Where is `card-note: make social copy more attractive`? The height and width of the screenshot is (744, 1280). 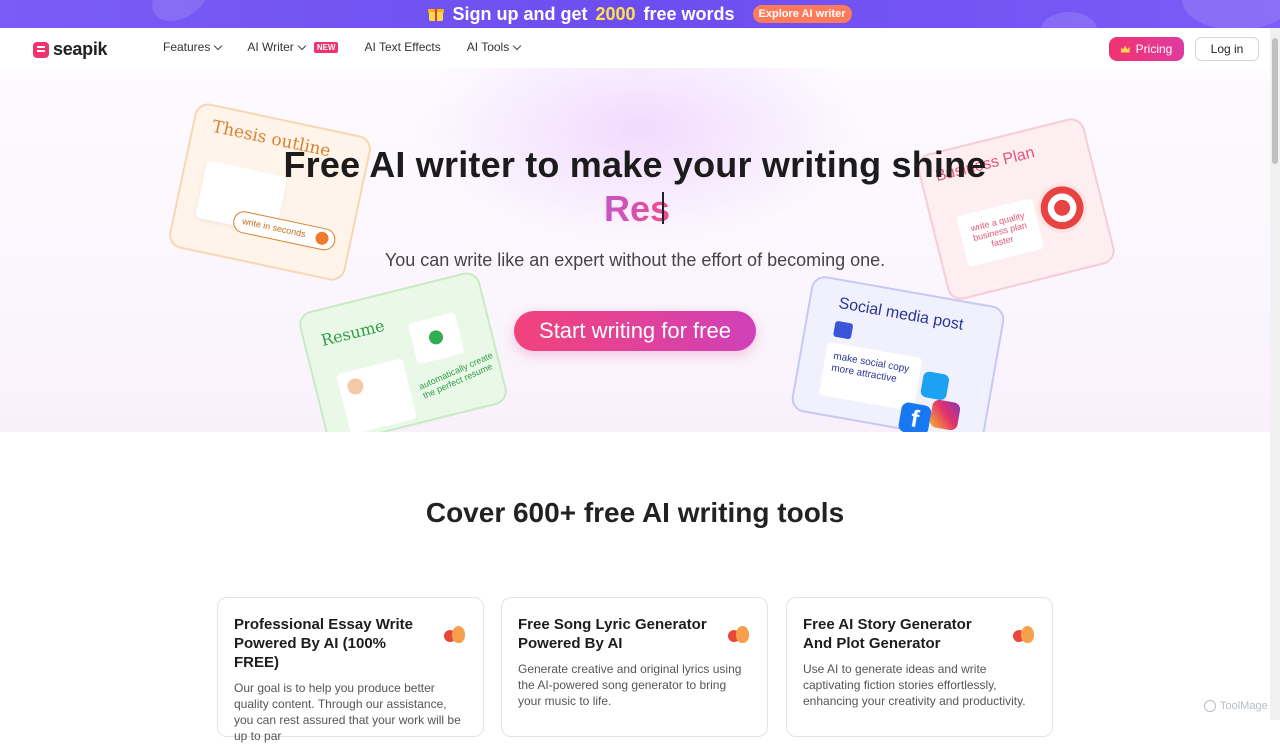 card-note: make social copy more attractive is located at coordinates (870, 376).